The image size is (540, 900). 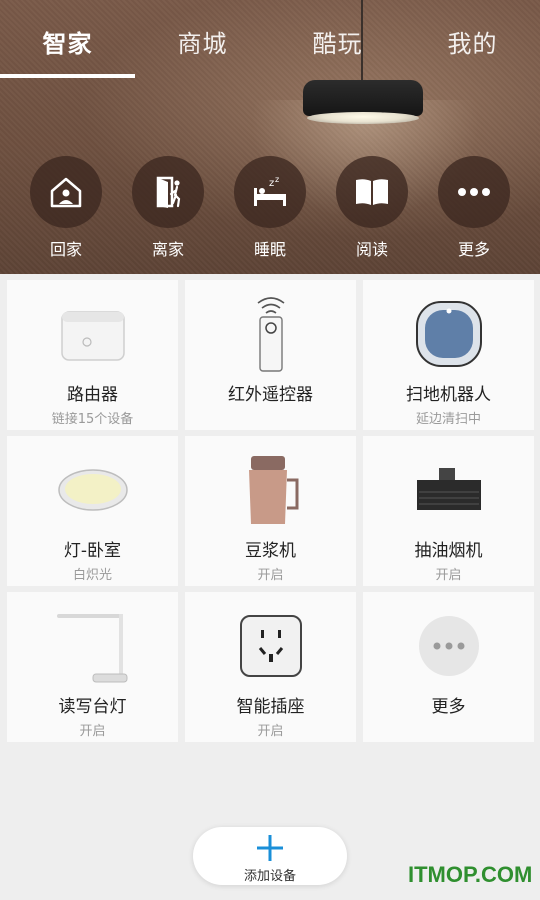 I want to click on device-card-router: 路由器 链接15个设备, so click(x=92, y=355).